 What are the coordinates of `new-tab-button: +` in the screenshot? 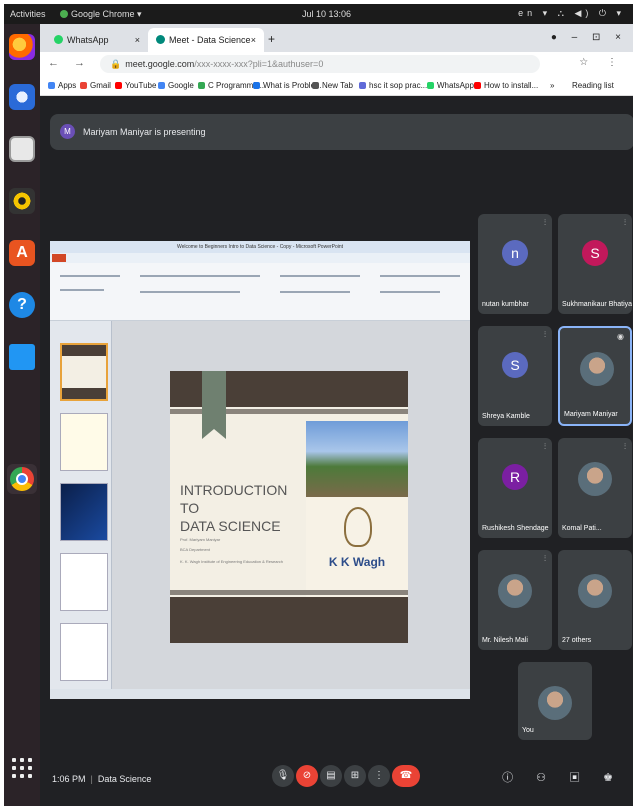 It's located at (271, 39).